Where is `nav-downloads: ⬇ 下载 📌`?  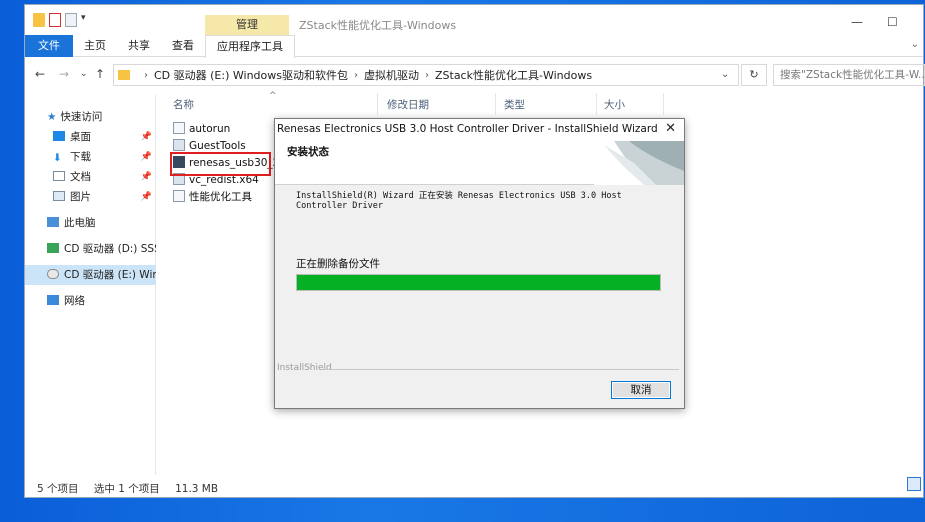
nav-downloads: ⬇ 下载 📌 is located at coordinates (90, 157).